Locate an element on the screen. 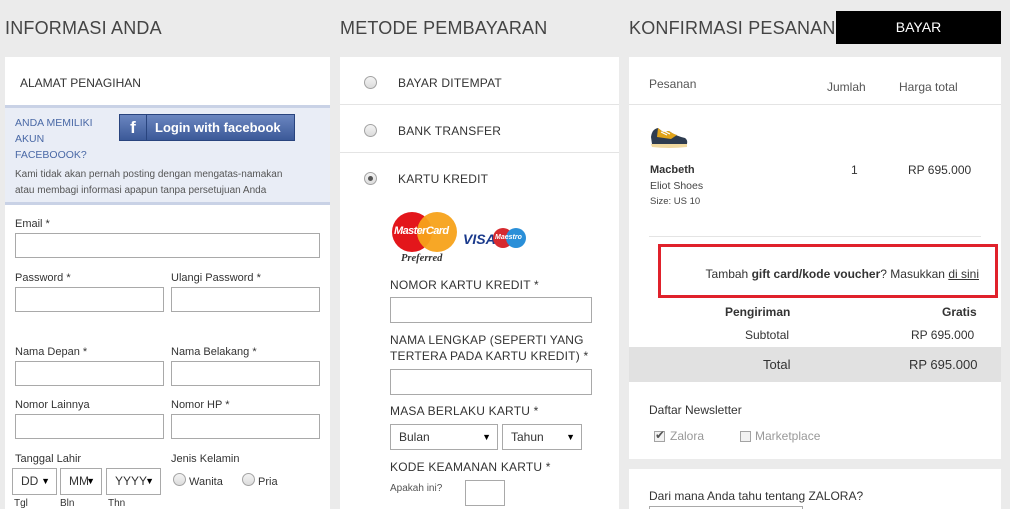 This screenshot has width=1010, height=509. gender-female-label: Wanita is located at coordinates (206, 482).